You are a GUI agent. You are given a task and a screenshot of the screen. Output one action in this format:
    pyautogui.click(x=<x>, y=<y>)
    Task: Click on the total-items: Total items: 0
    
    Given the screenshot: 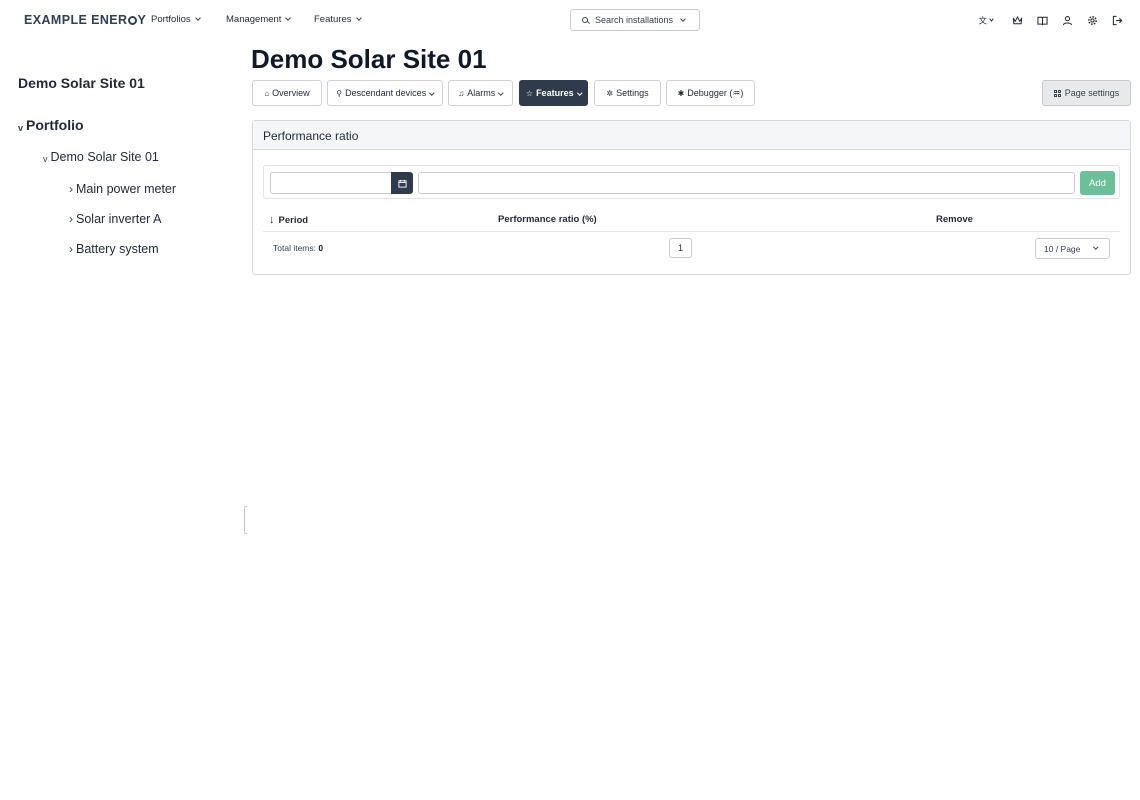 What is the action you would take?
    pyautogui.click(x=298, y=248)
    